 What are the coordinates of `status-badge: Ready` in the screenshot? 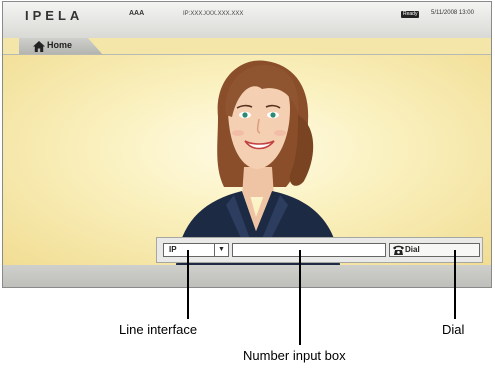 It's located at (410, 14).